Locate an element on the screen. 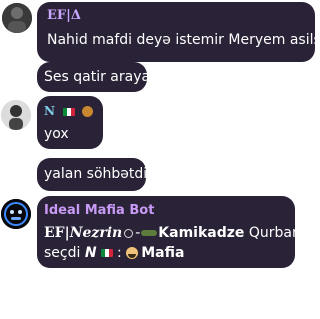 This screenshot has width=320, height=319. sender-name: N is located at coordinates (49, 111).